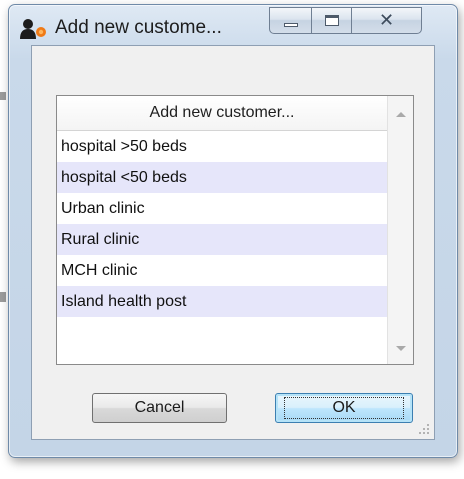  I want to click on list-item: hospital >50 beds, so click(222, 146).